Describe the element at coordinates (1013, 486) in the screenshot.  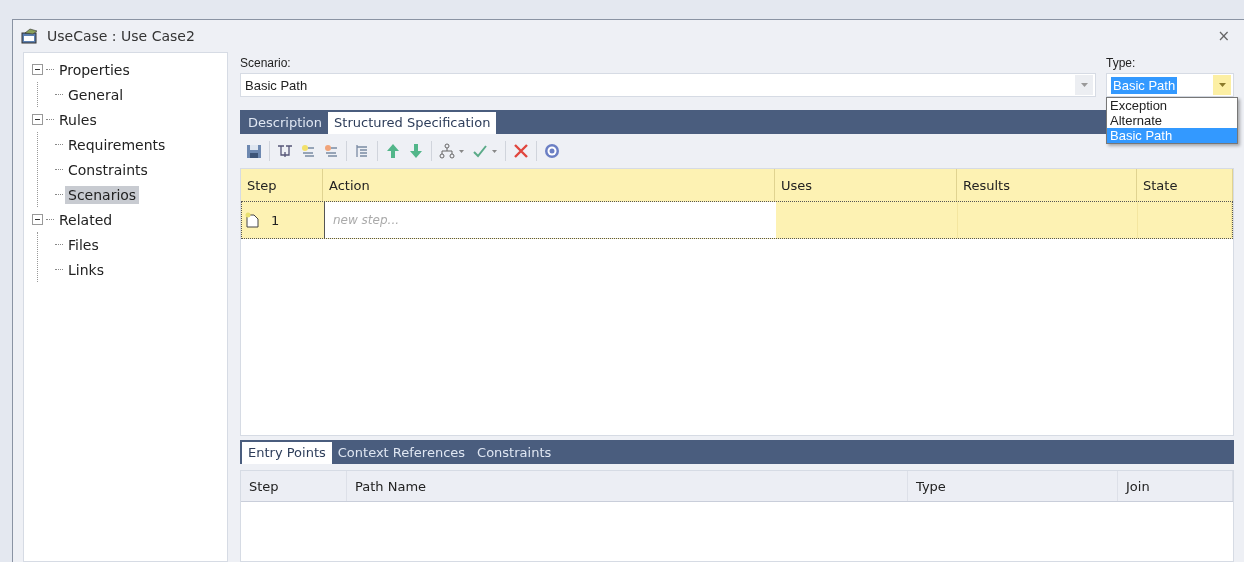
I see `column-header: Type` at that location.